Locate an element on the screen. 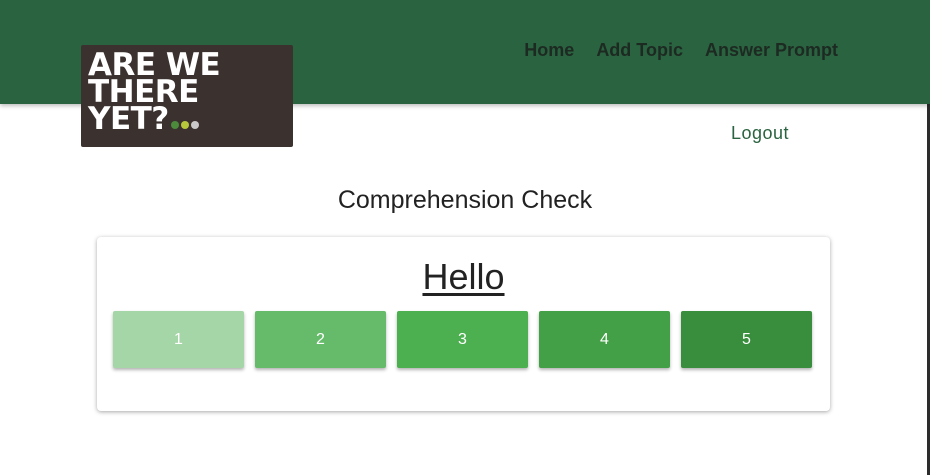 The width and height of the screenshot is (930, 475). nav-add-topic-link: Add Topic is located at coordinates (639, 50).